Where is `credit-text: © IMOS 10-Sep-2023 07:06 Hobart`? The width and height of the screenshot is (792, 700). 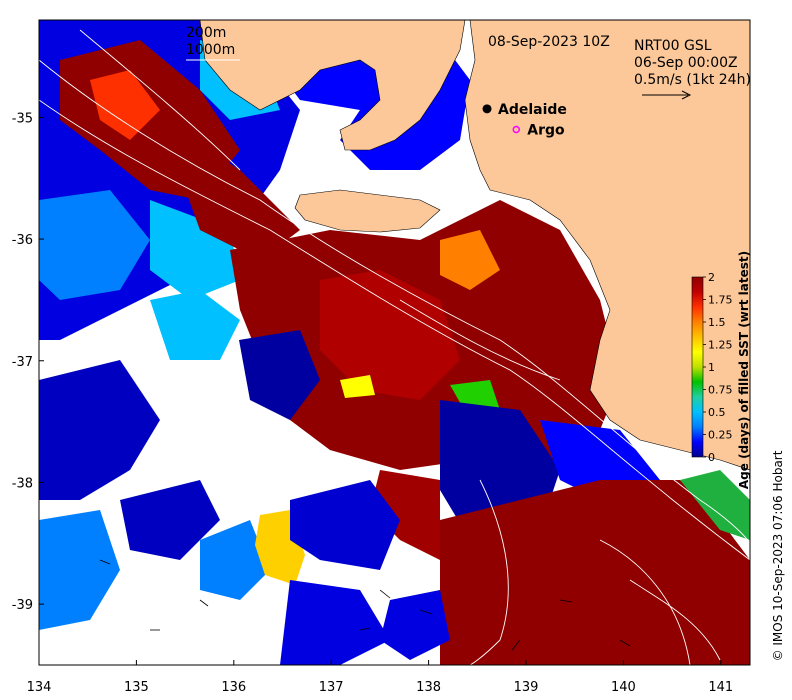 credit-text: © IMOS 10-Sep-2023 07:06 Hobart is located at coordinates (778, 555).